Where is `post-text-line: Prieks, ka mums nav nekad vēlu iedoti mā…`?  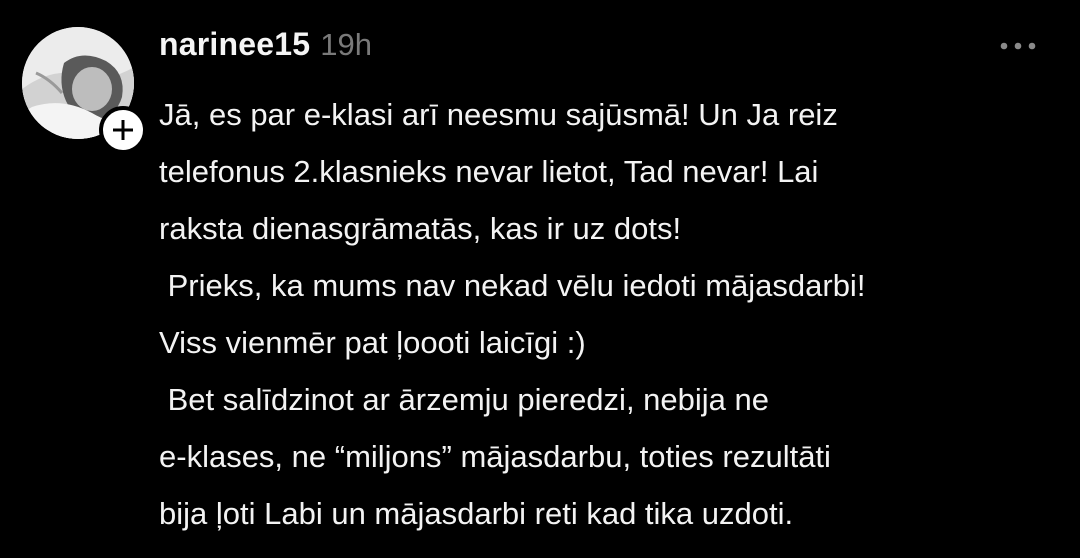 post-text-line: Prieks, ka mums nav nekad vēlu iedoti mā… is located at coordinates (512, 285).